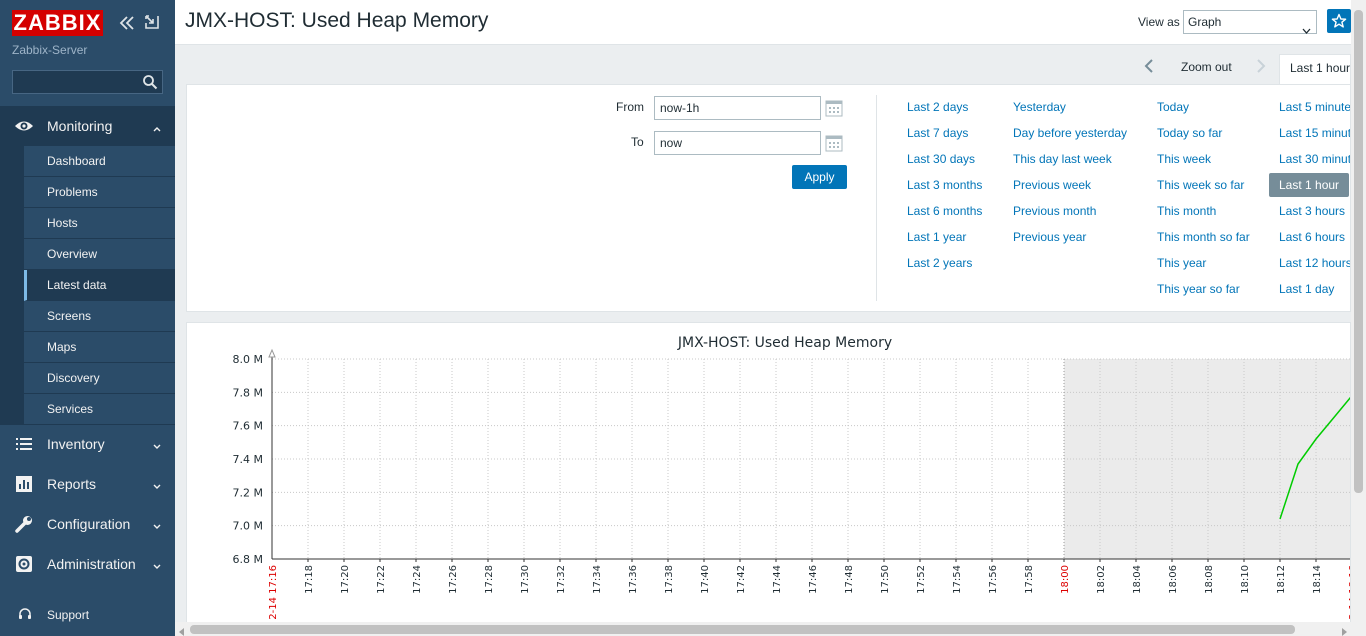 The height and width of the screenshot is (636, 1366). What do you see at coordinates (248, 559) in the screenshot?
I see `y-tick-label: 6.8 M` at bounding box center [248, 559].